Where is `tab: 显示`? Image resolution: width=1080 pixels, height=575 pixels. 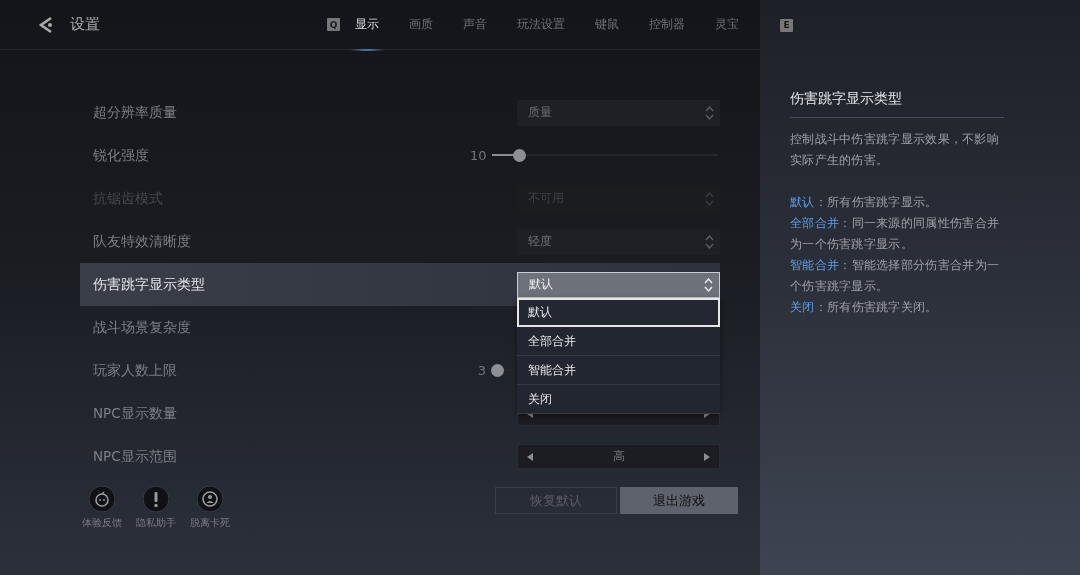 tab: 显示 is located at coordinates (367, 25).